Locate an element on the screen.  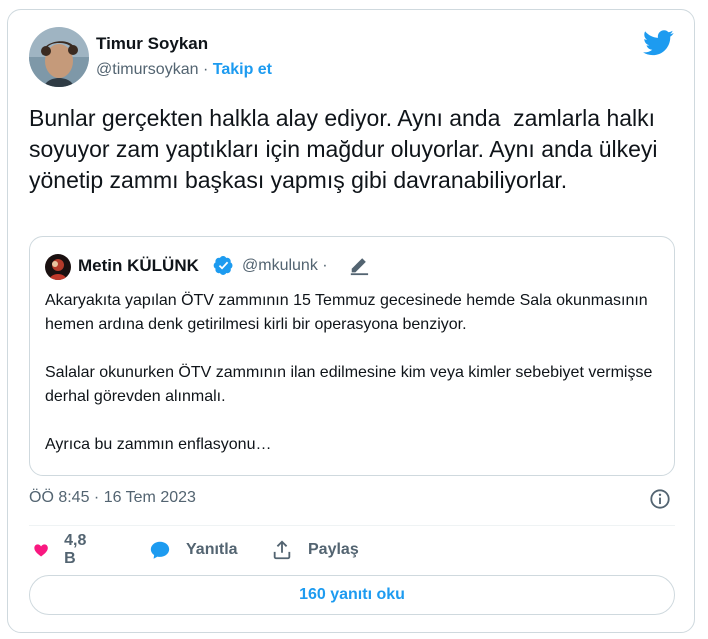
divider is located at coordinates (352, 525).